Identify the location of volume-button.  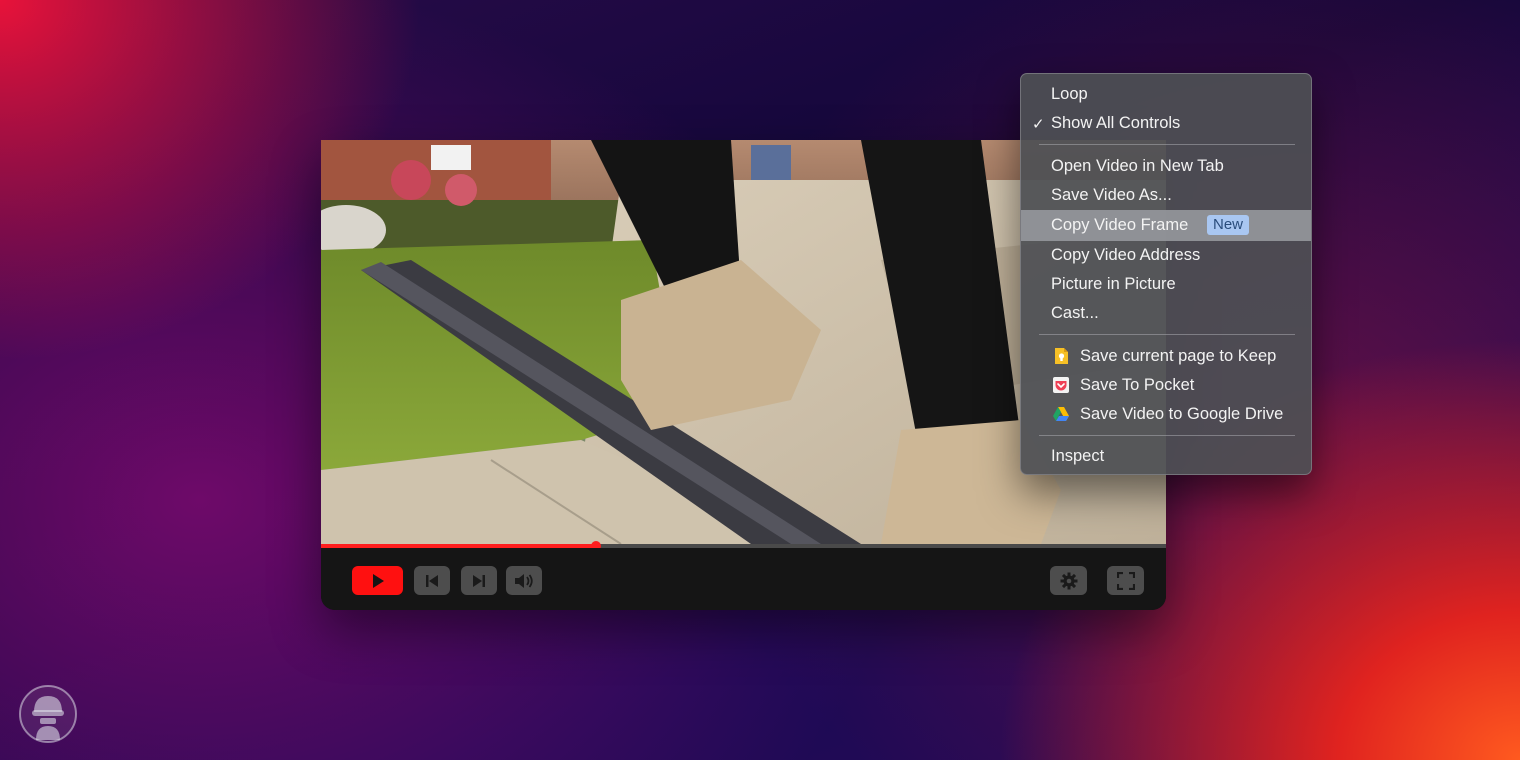
(524, 580).